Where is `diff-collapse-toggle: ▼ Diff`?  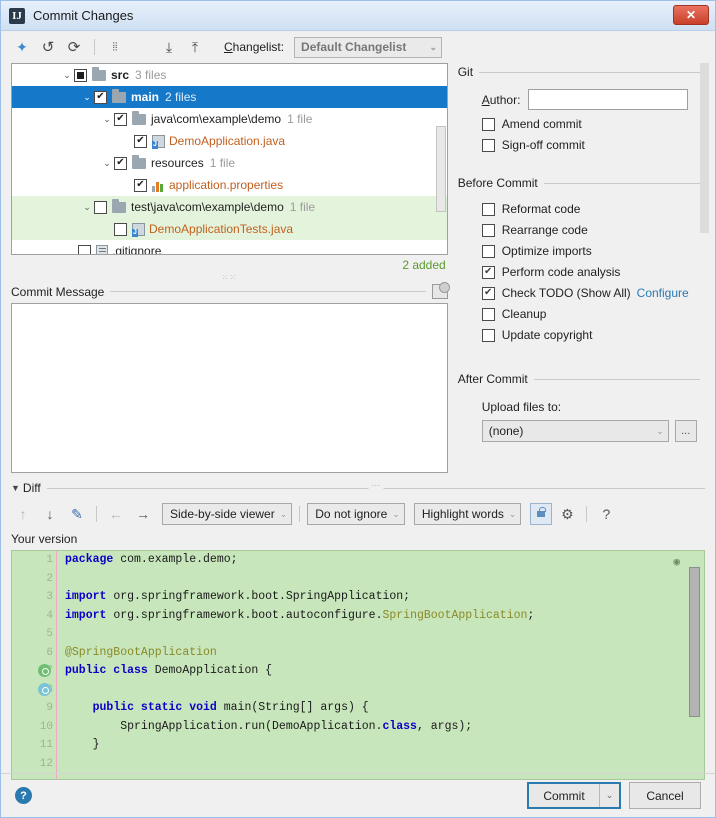
diff-collapse-toggle: ▼ Diff is located at coordinates (26, 488).